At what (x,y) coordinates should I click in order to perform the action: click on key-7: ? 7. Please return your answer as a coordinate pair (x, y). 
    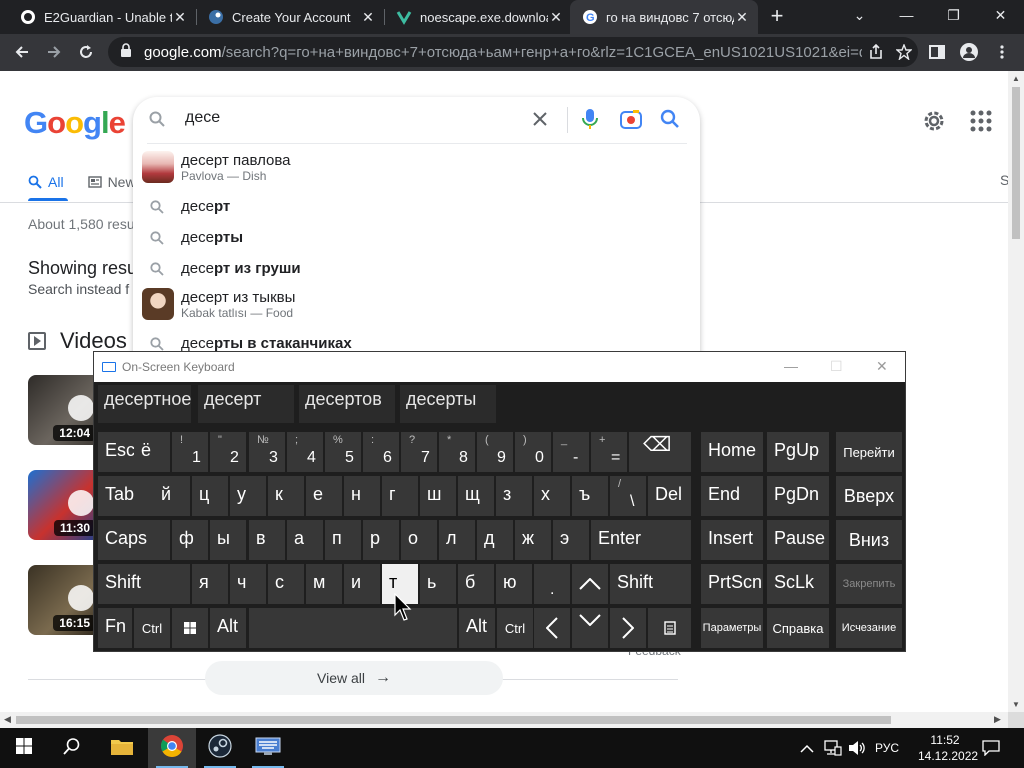
    Looking at the image, I should click on (419, 452).